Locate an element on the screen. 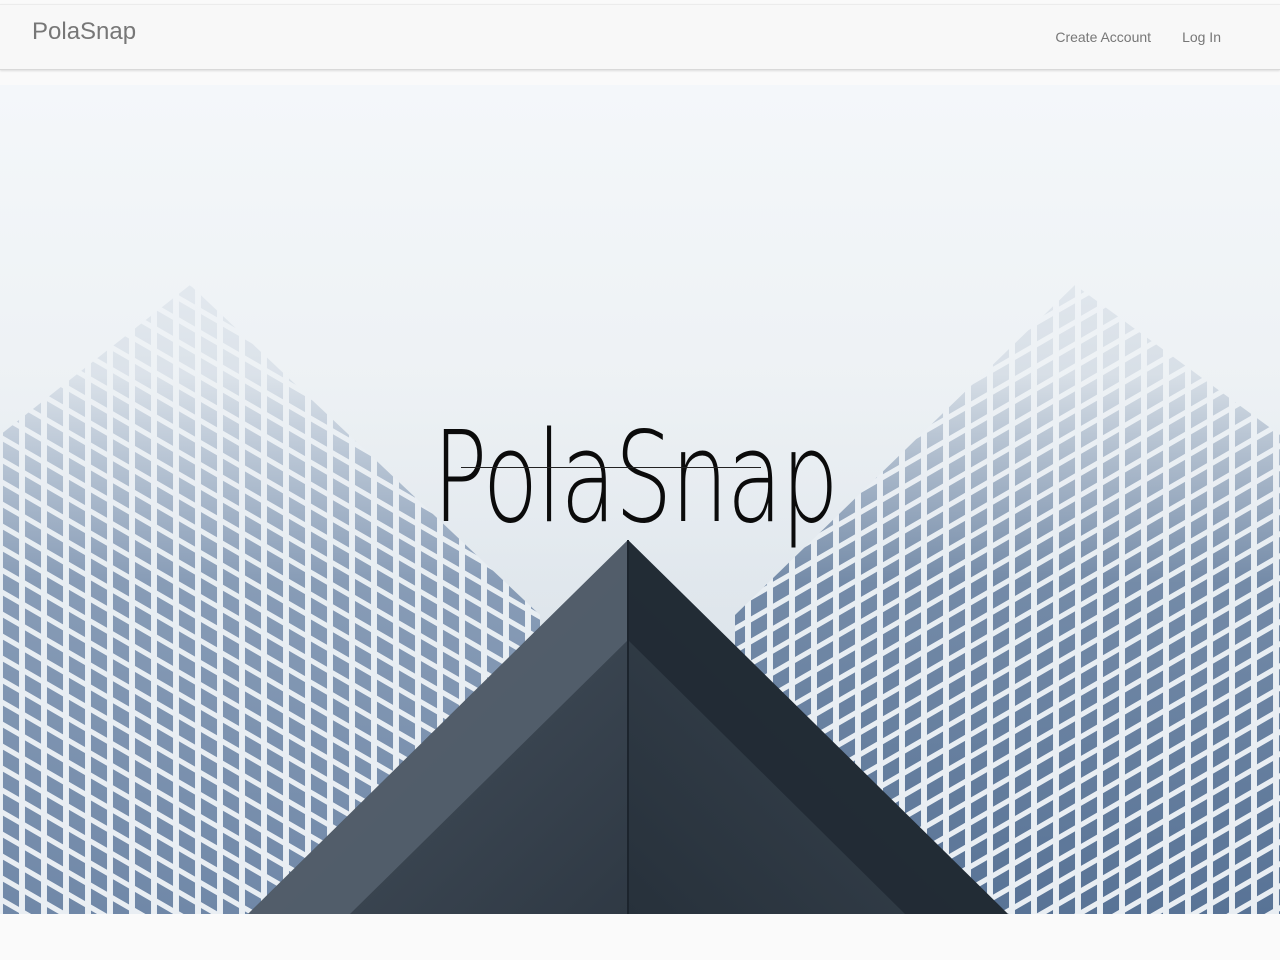  hero-title-underline is located at coordinates (611, 467).